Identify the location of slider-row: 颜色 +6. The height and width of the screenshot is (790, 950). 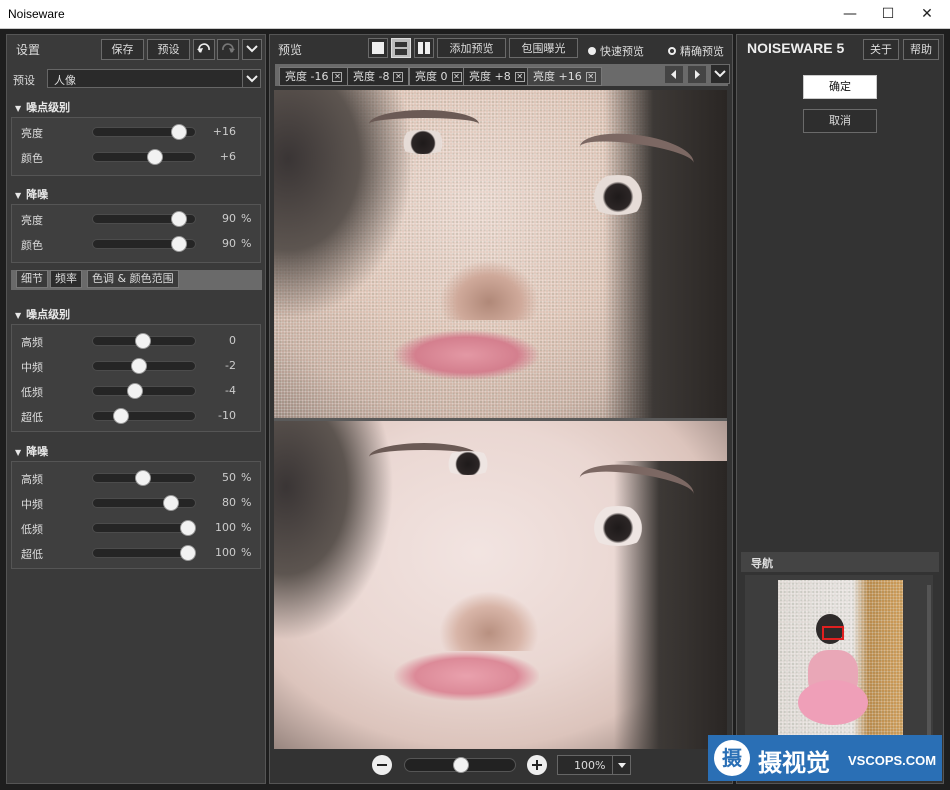
(137, 157).